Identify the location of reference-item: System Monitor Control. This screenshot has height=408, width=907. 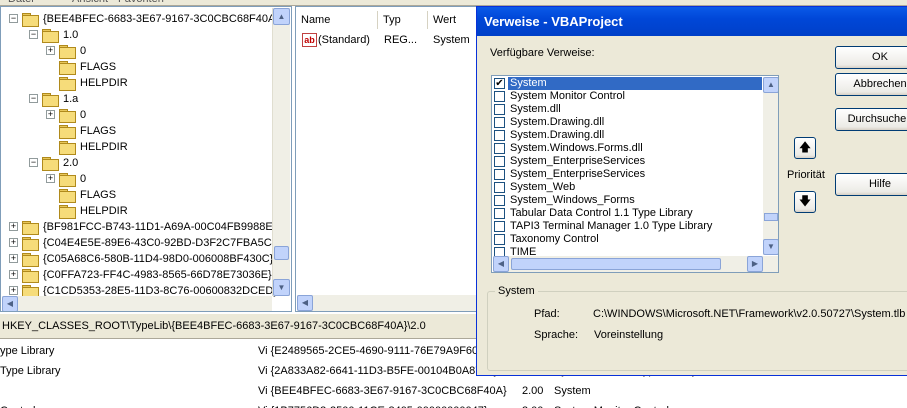
(628, 96).